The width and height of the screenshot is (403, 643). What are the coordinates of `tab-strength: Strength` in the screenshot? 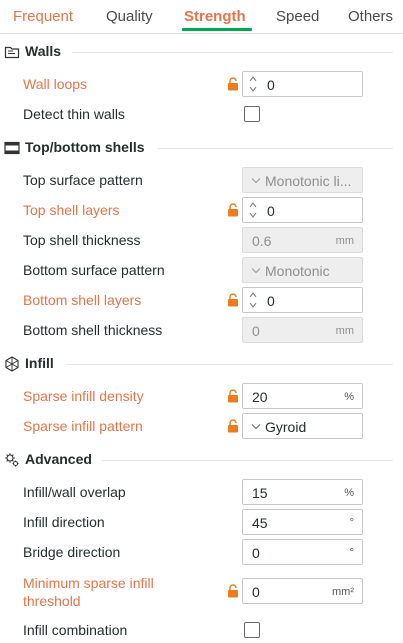 It's located at (215, 16).